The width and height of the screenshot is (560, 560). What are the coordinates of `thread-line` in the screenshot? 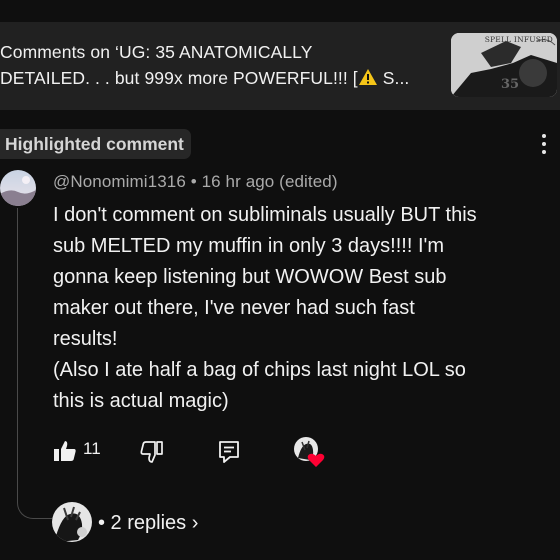 It's located at (17, 353).